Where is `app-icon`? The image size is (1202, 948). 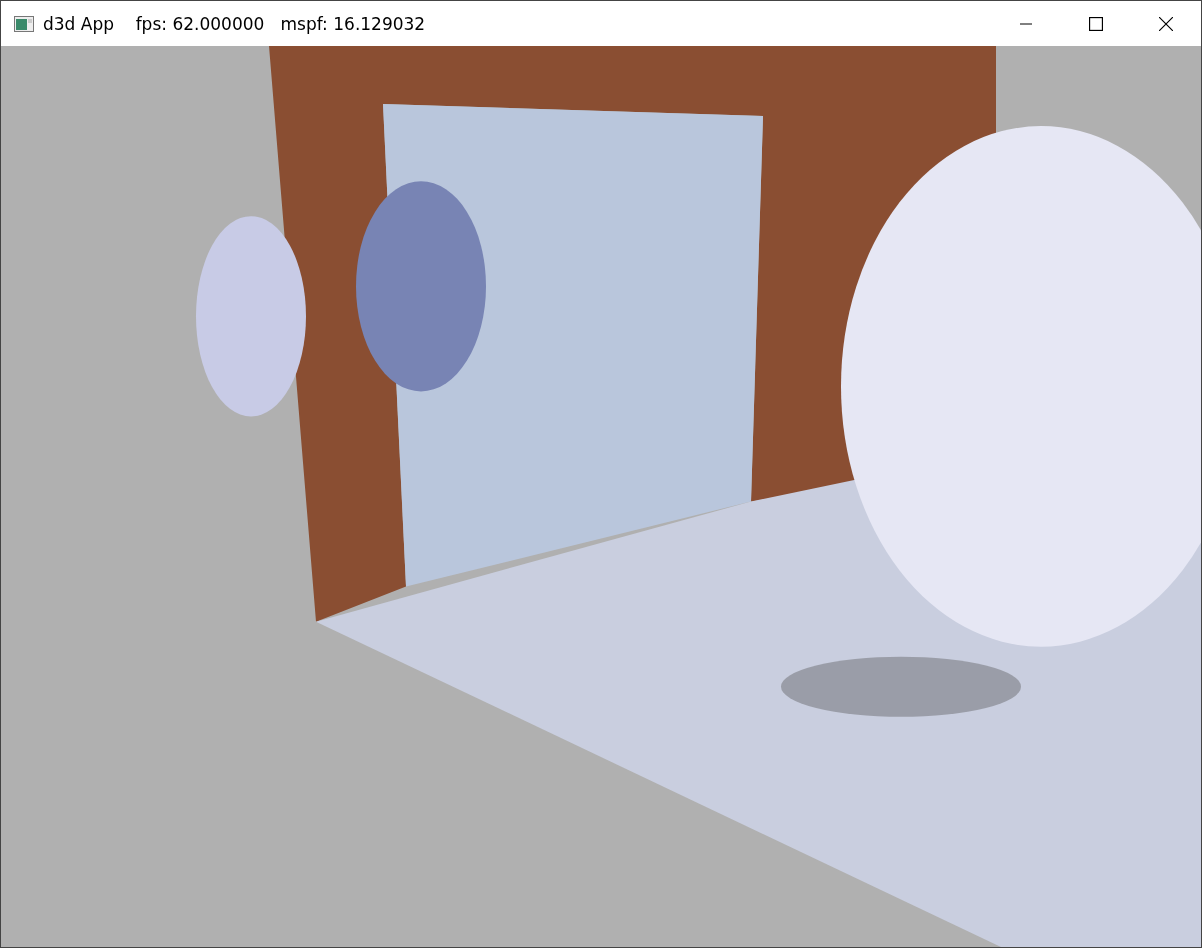
app-icon is located at coordinates (24, 23).